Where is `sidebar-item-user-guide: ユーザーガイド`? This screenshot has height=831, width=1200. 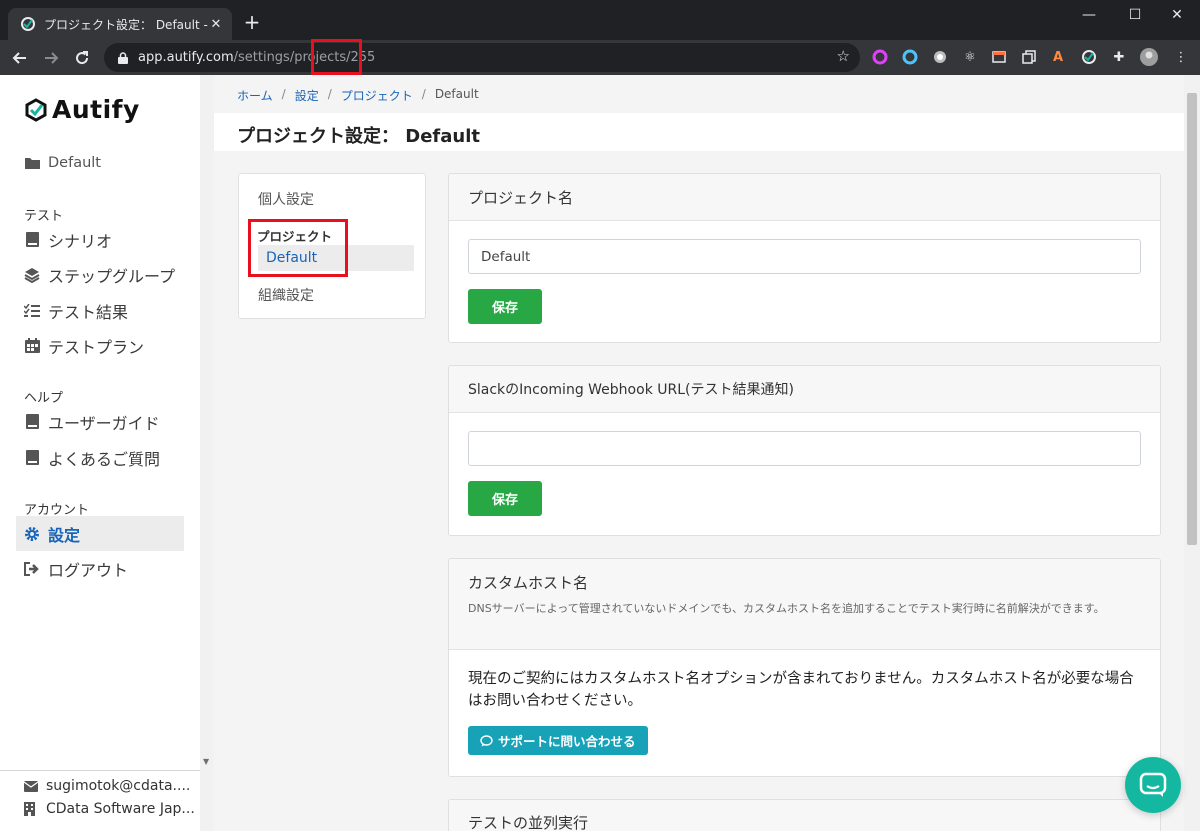
sidebar-item-user-guide: ユーザーガイド is located at coordinates (100, 421).